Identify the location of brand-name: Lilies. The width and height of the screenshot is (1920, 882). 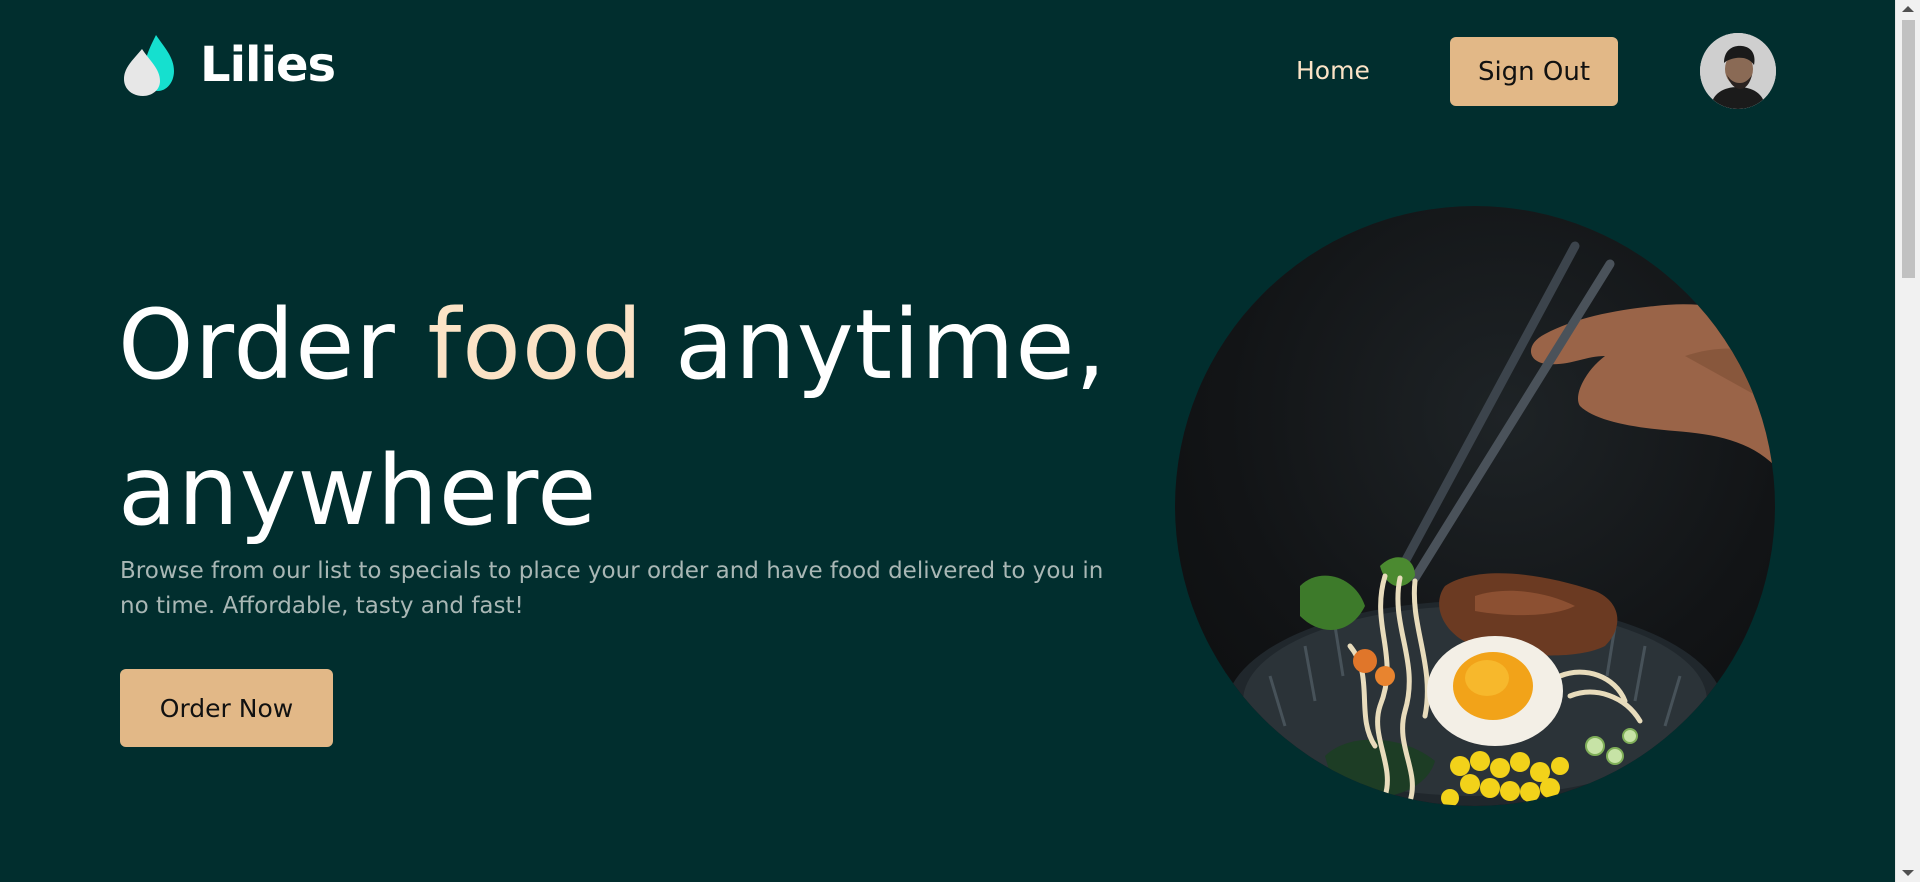
(268, 65).